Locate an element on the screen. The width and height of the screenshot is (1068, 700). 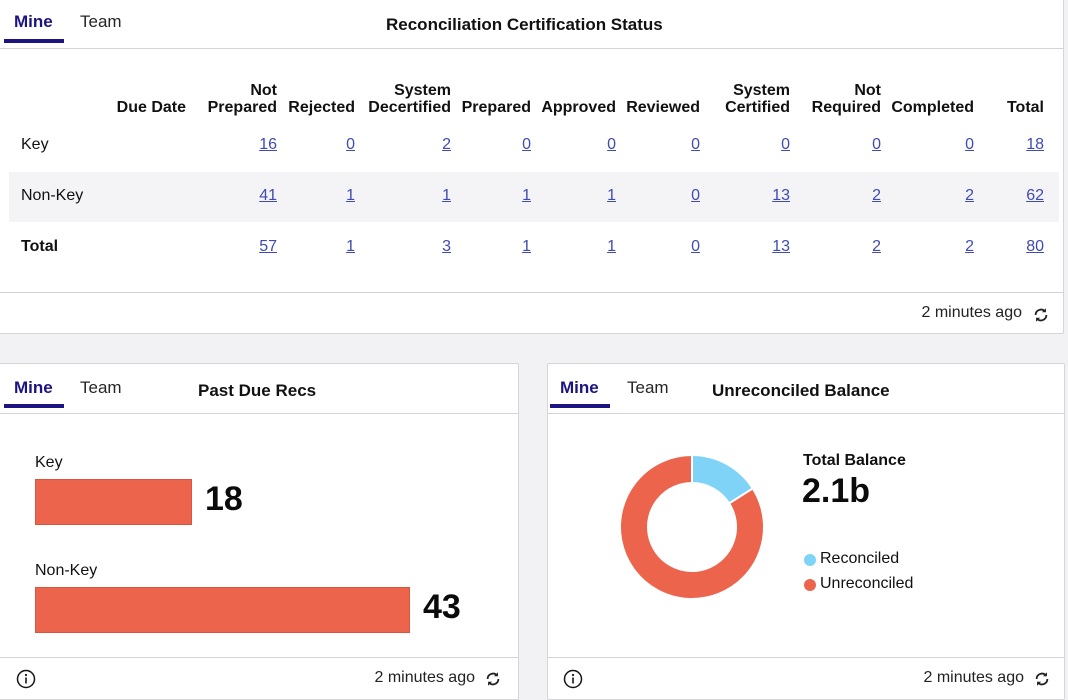
bar-non-key is located at coordinates (222, 610).